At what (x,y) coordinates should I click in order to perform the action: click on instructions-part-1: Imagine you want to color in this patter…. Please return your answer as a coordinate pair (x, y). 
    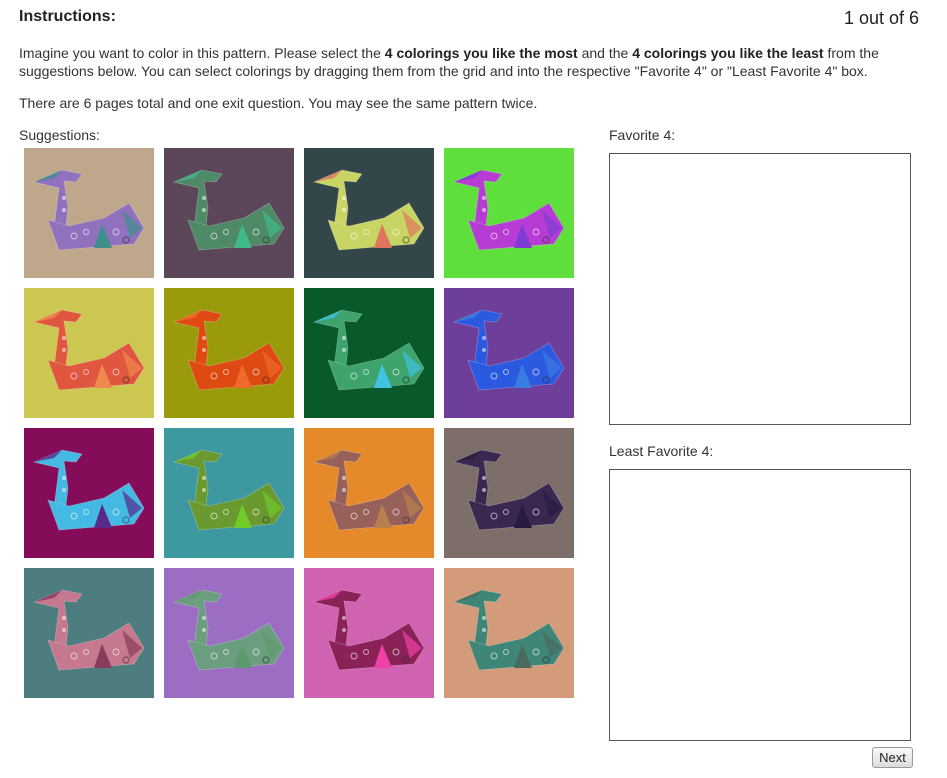
    Looking at the image, I should click on (202, 53).